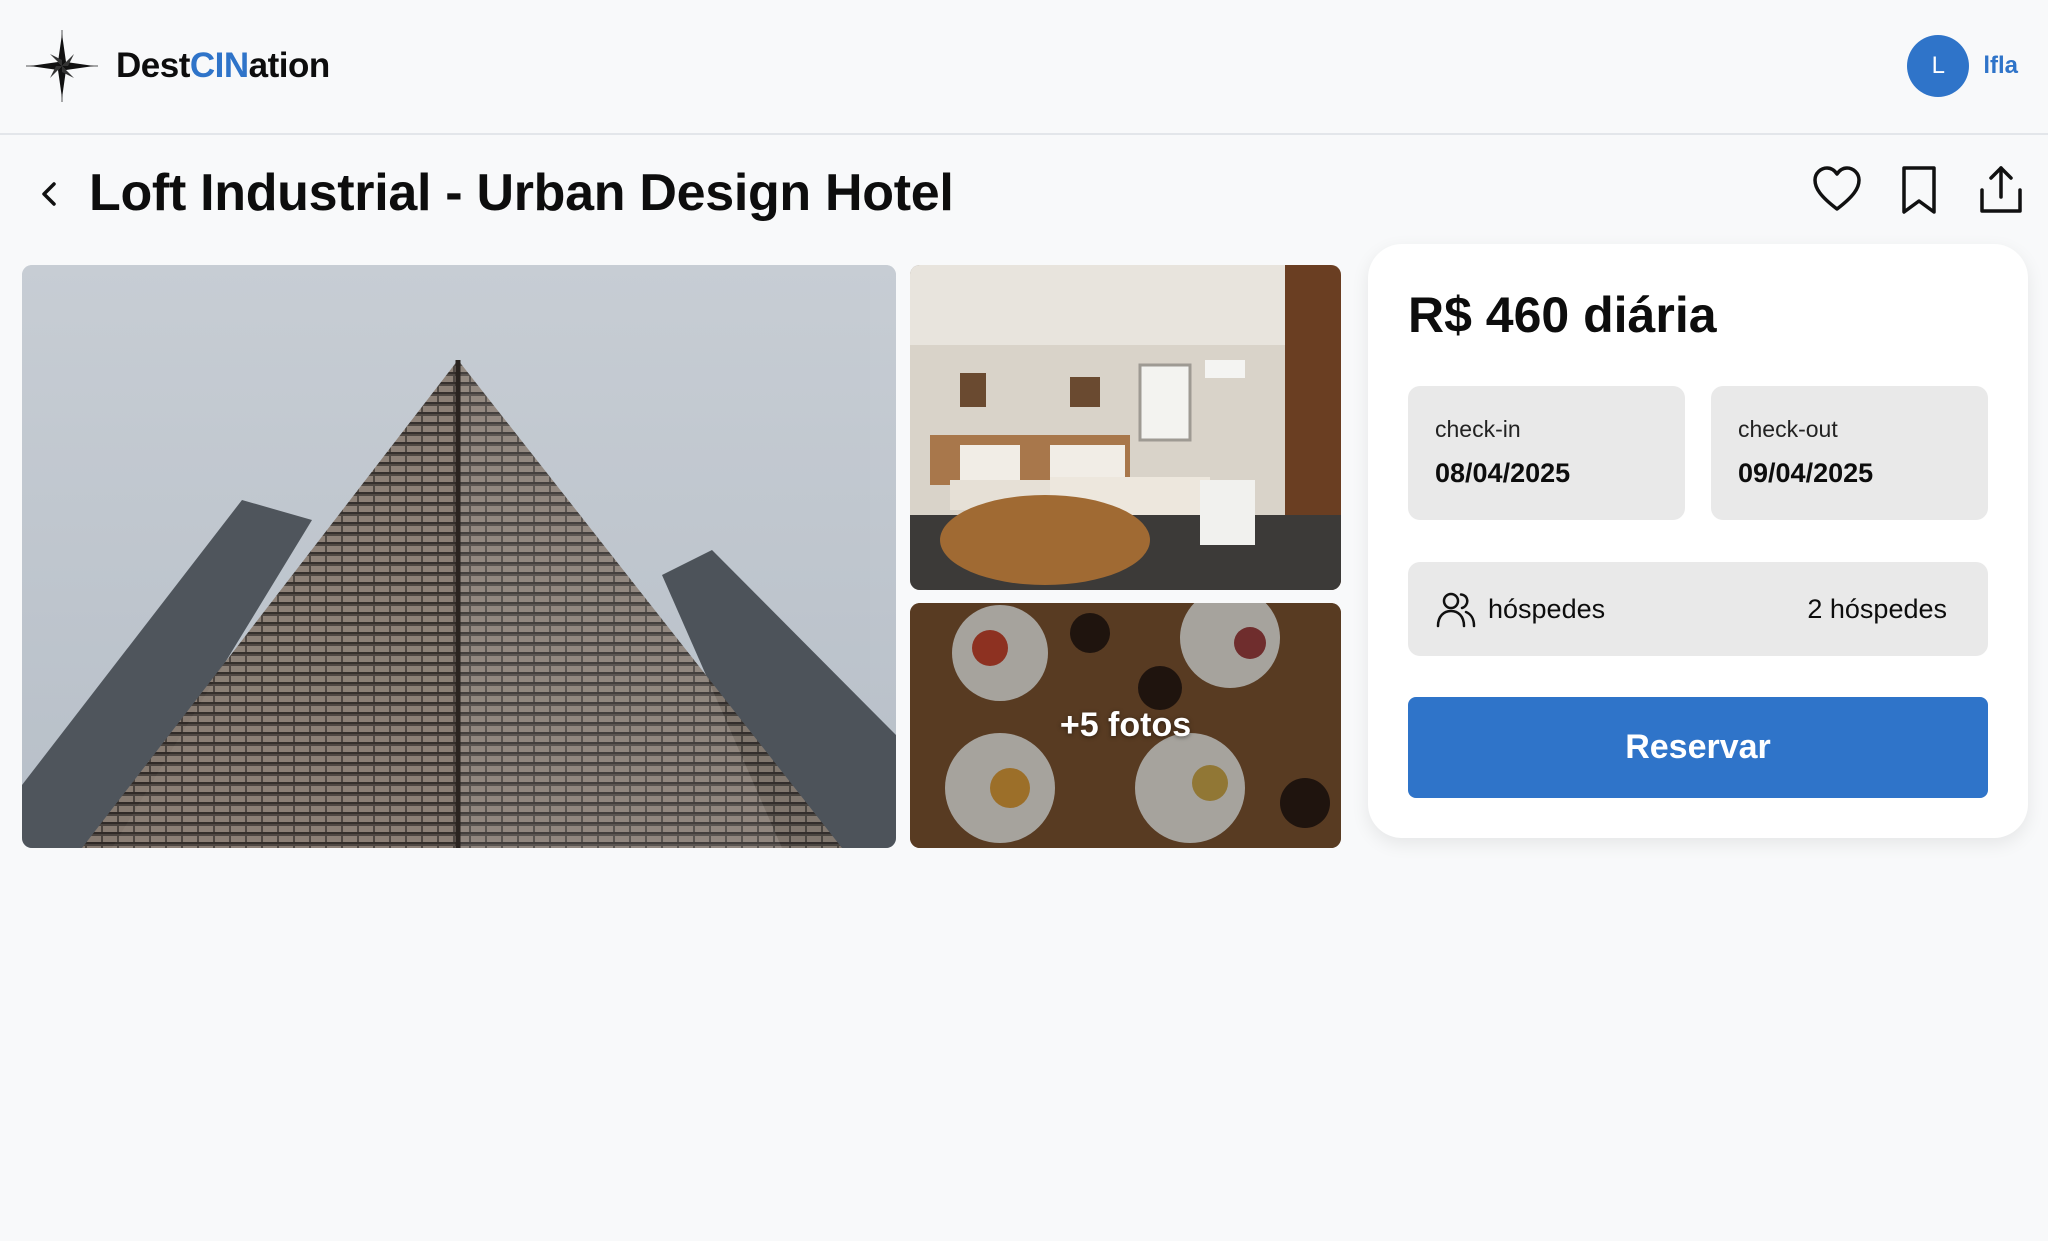 The width and height of the screenshot is (2048, 1241). I want to click on nightly-price: R$ 460 diária, so click(1562, 315).